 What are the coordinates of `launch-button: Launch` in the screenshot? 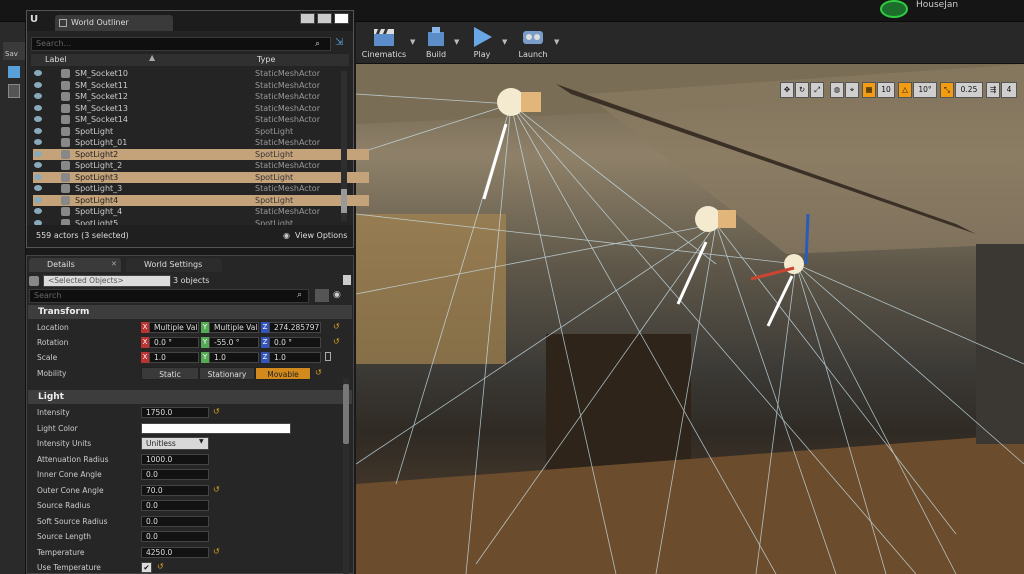 It's located at (533, 43).